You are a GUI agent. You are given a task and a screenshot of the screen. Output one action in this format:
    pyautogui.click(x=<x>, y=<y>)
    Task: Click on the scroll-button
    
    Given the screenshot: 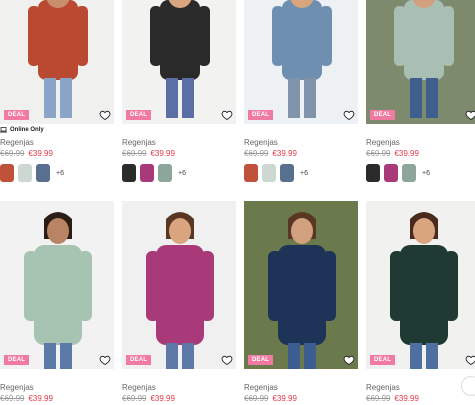 What is the action you would take?
    pyautogui.click(x=468, y=386)
    